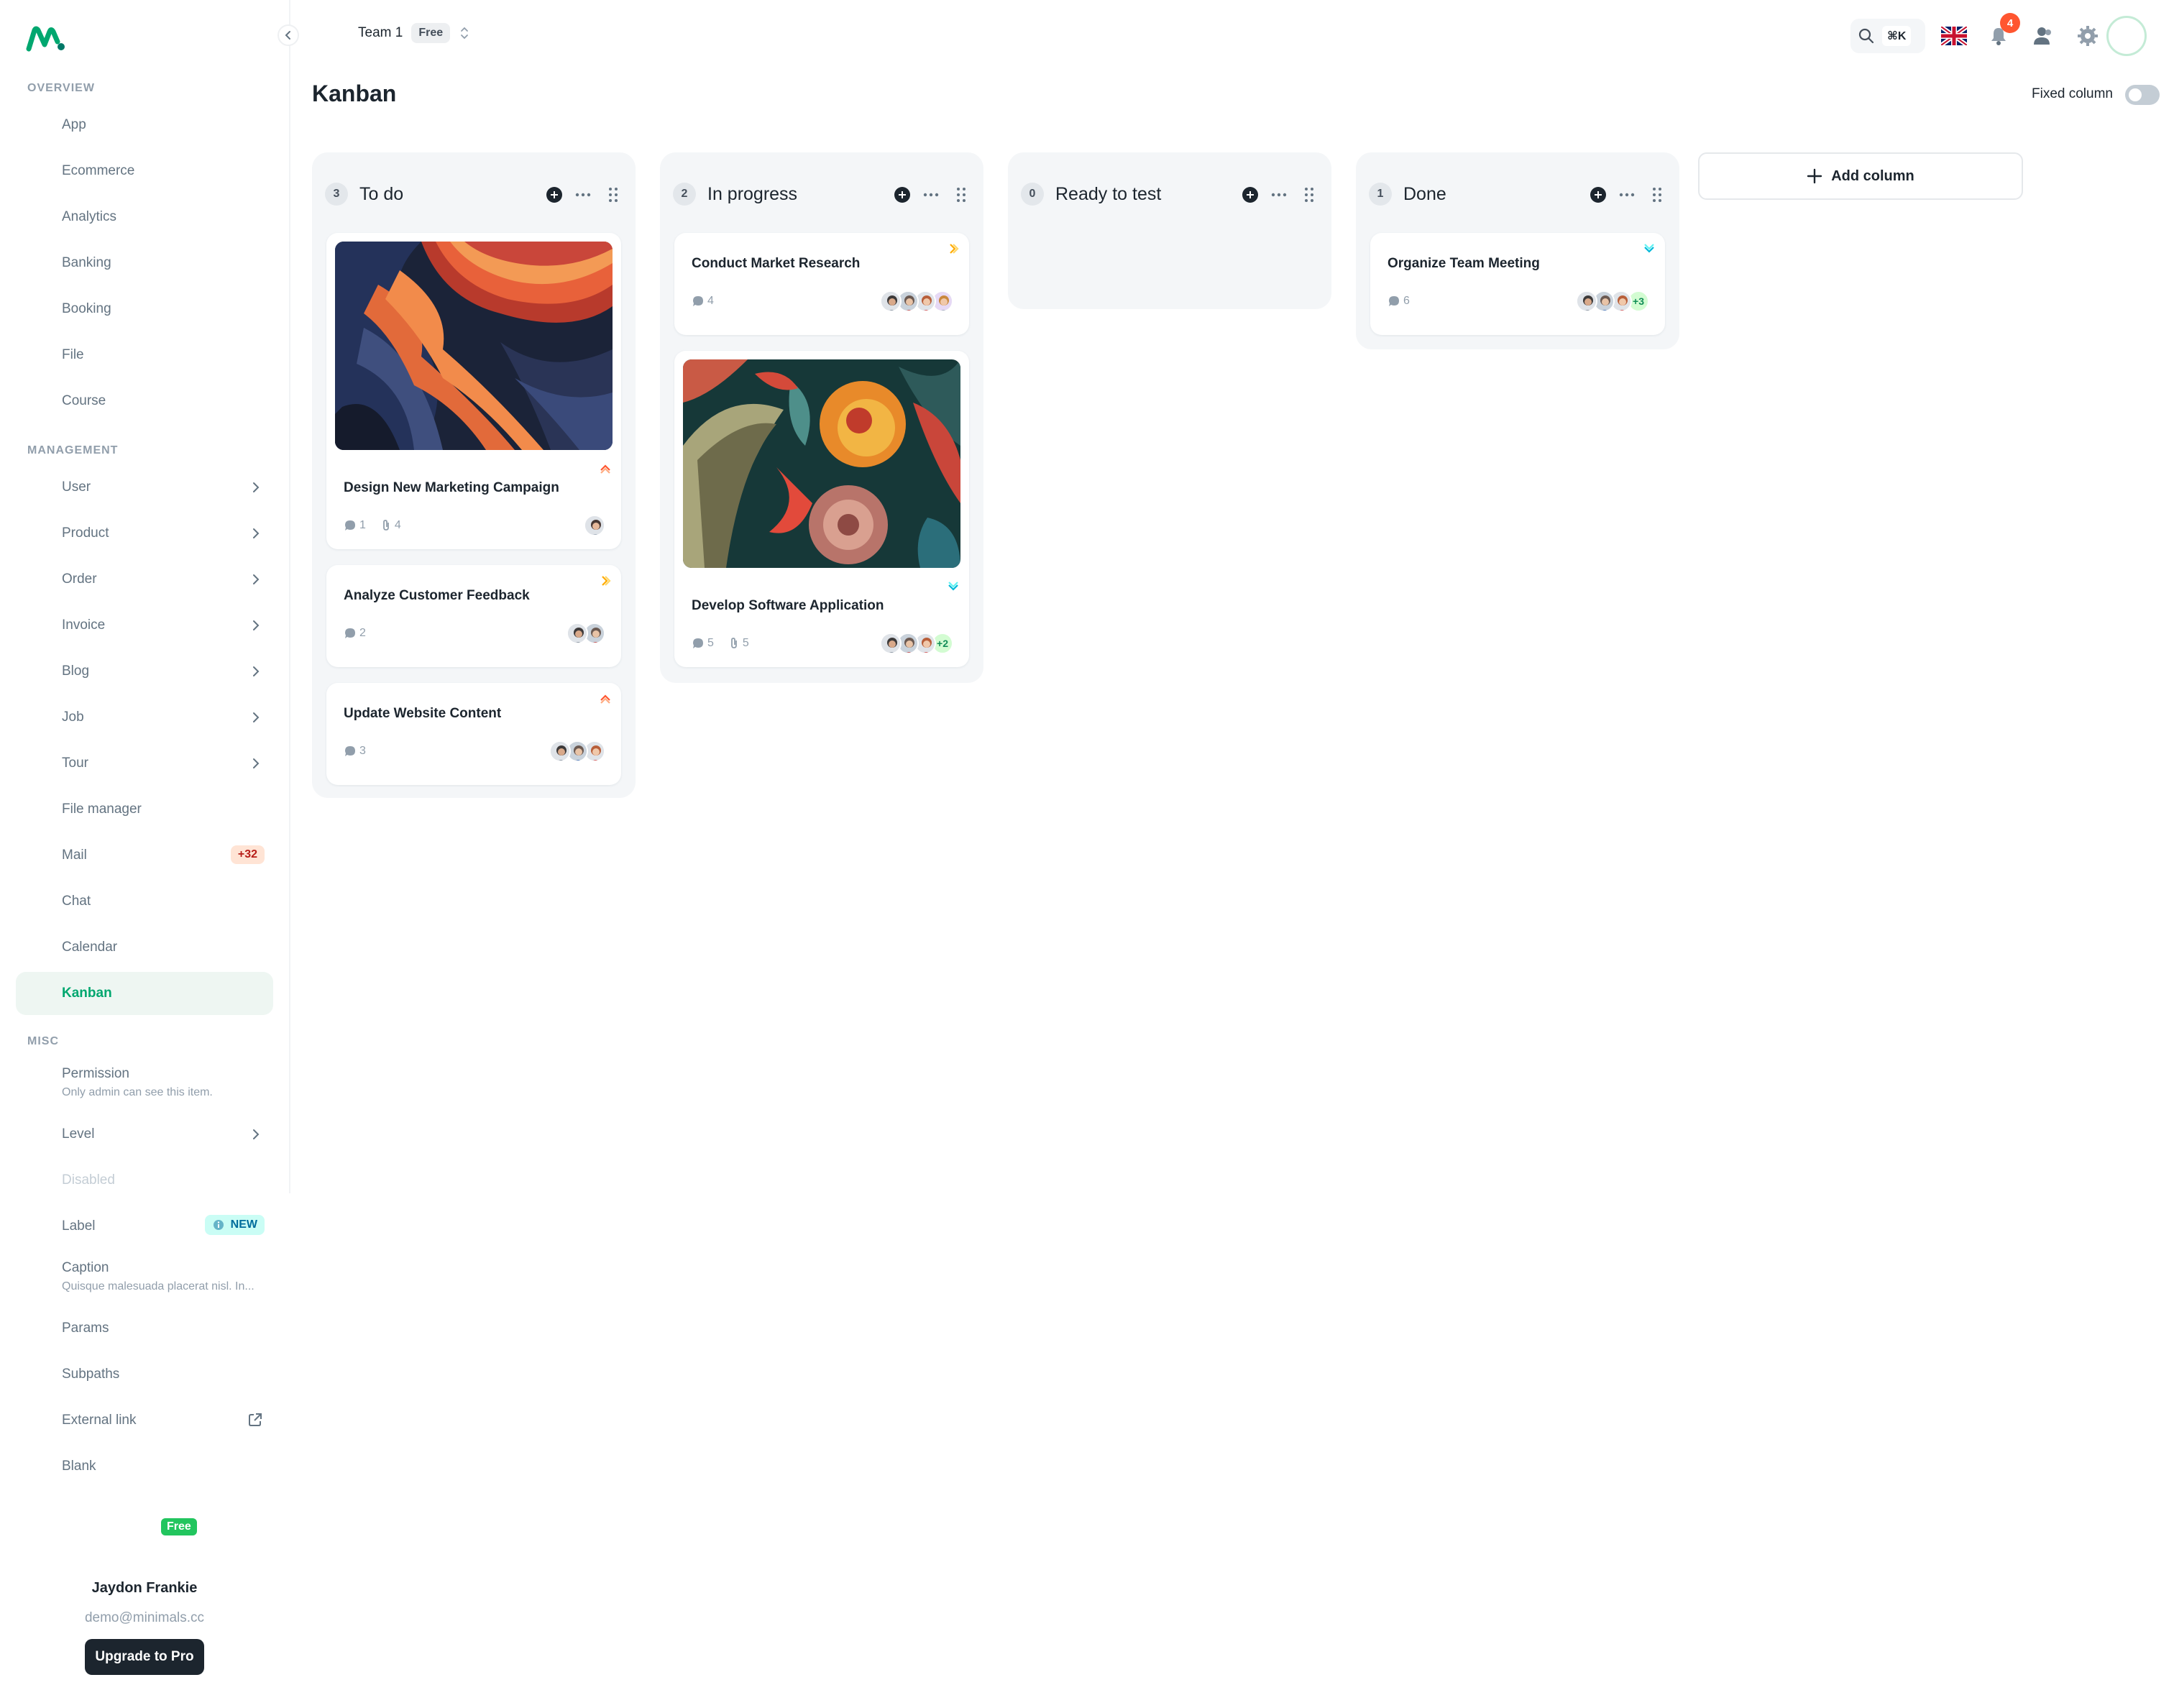 The image size is (2174, 1708). Describe the element at coordinates (144, 171) in the screenshot. I see `nav-item-ecommerce: Ecommerce` at that location.